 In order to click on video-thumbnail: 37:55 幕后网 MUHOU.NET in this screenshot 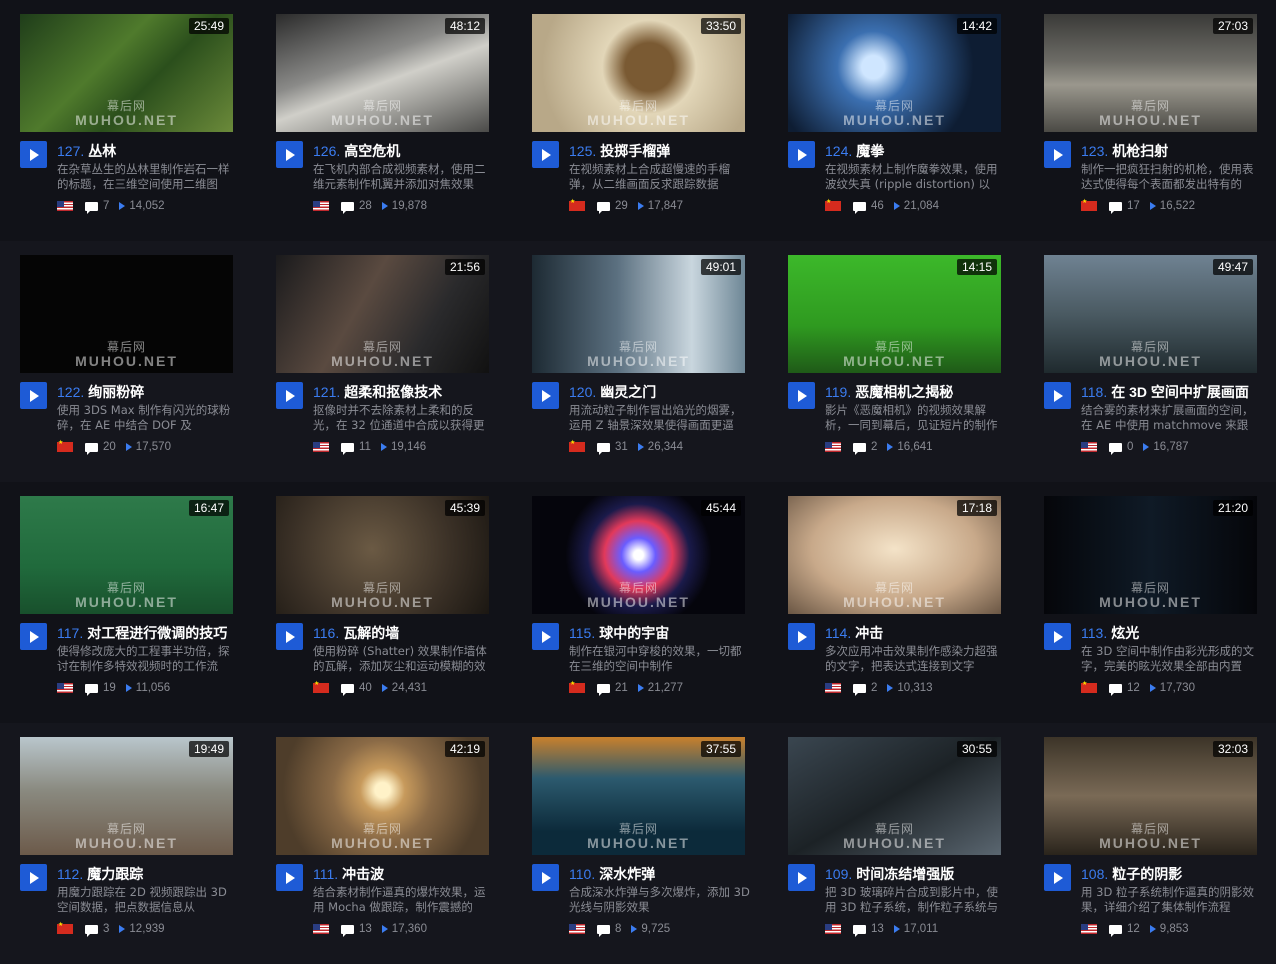, I will do `click(638, 796)`.